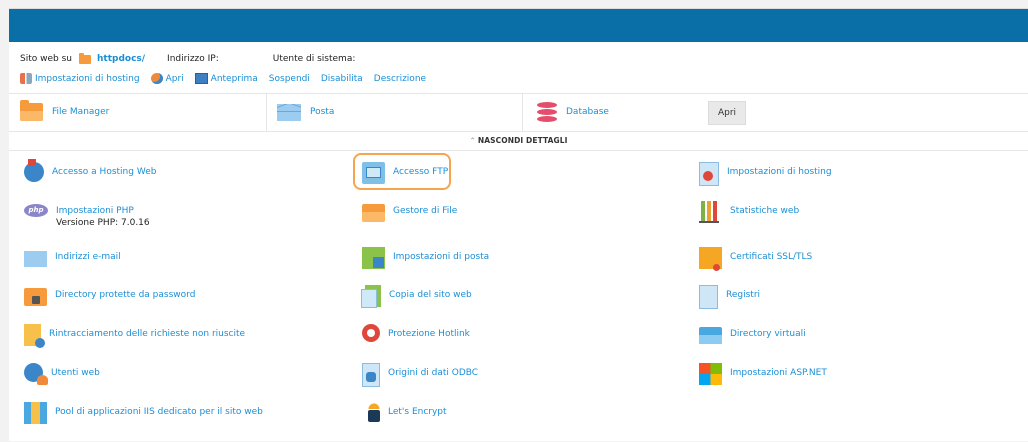 This screenshot has width=1028, height=442. Describe the element at coordinates (727, 113) in the screenshot. I see `open-button: Apri` at that location.